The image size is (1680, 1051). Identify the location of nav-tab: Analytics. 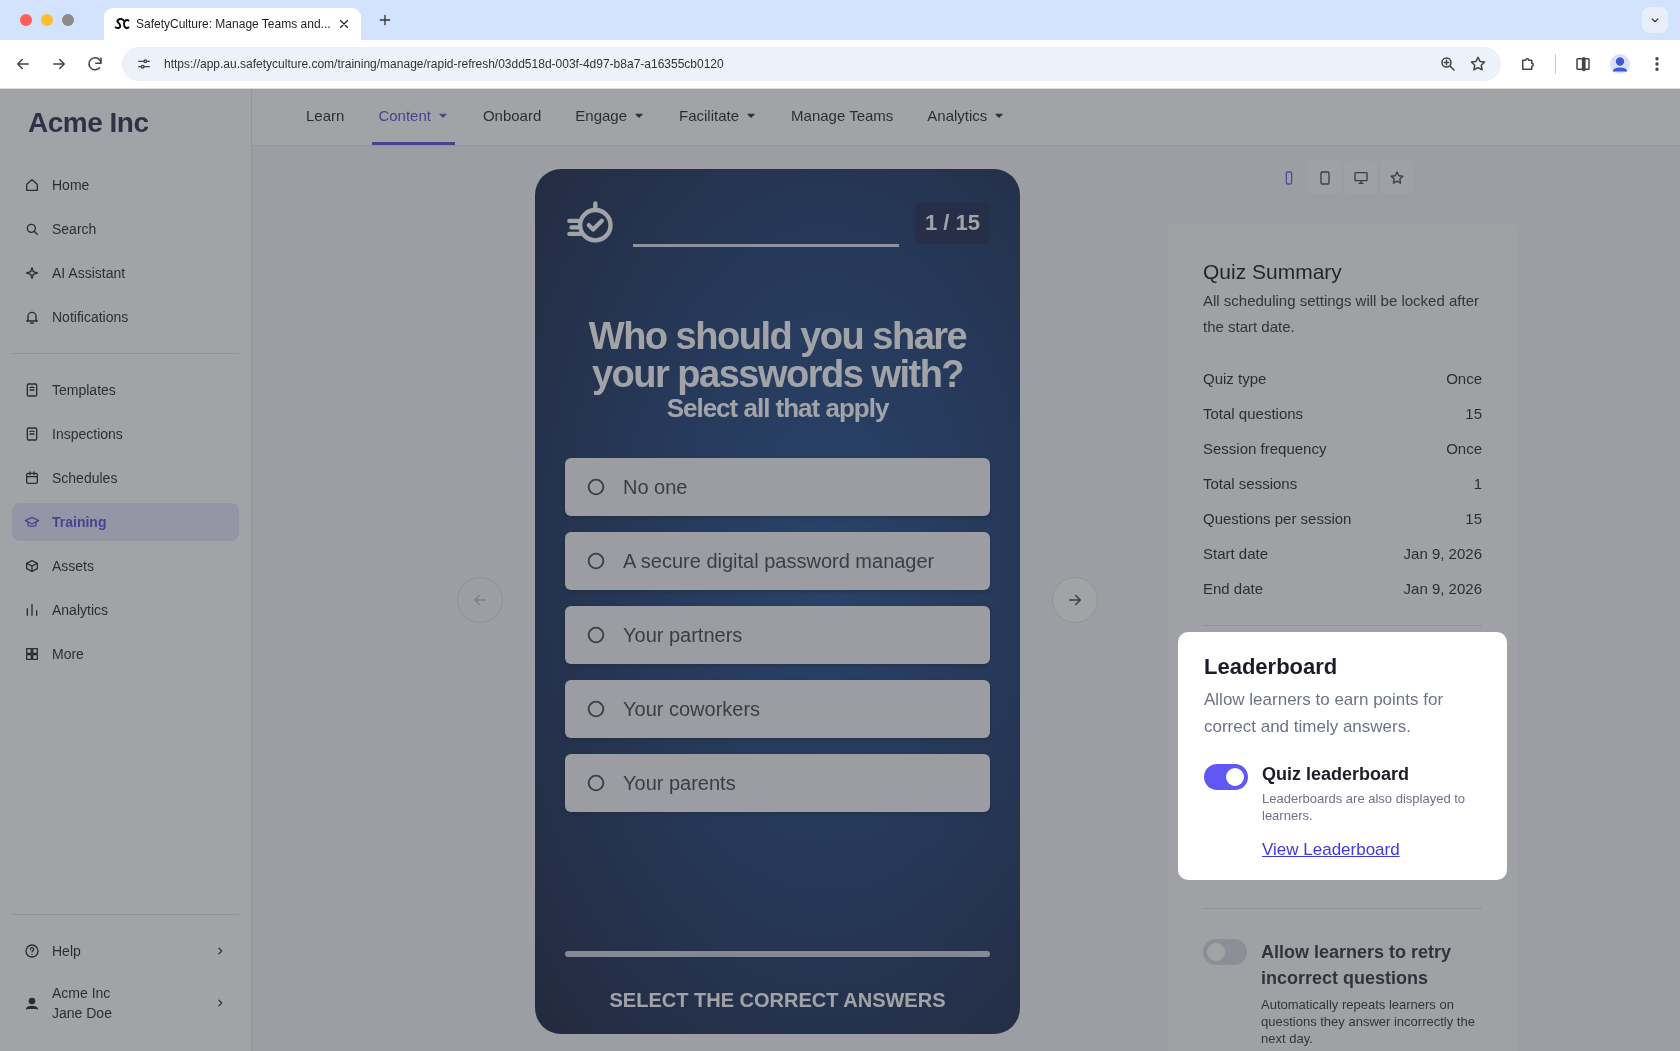
(966, 117).